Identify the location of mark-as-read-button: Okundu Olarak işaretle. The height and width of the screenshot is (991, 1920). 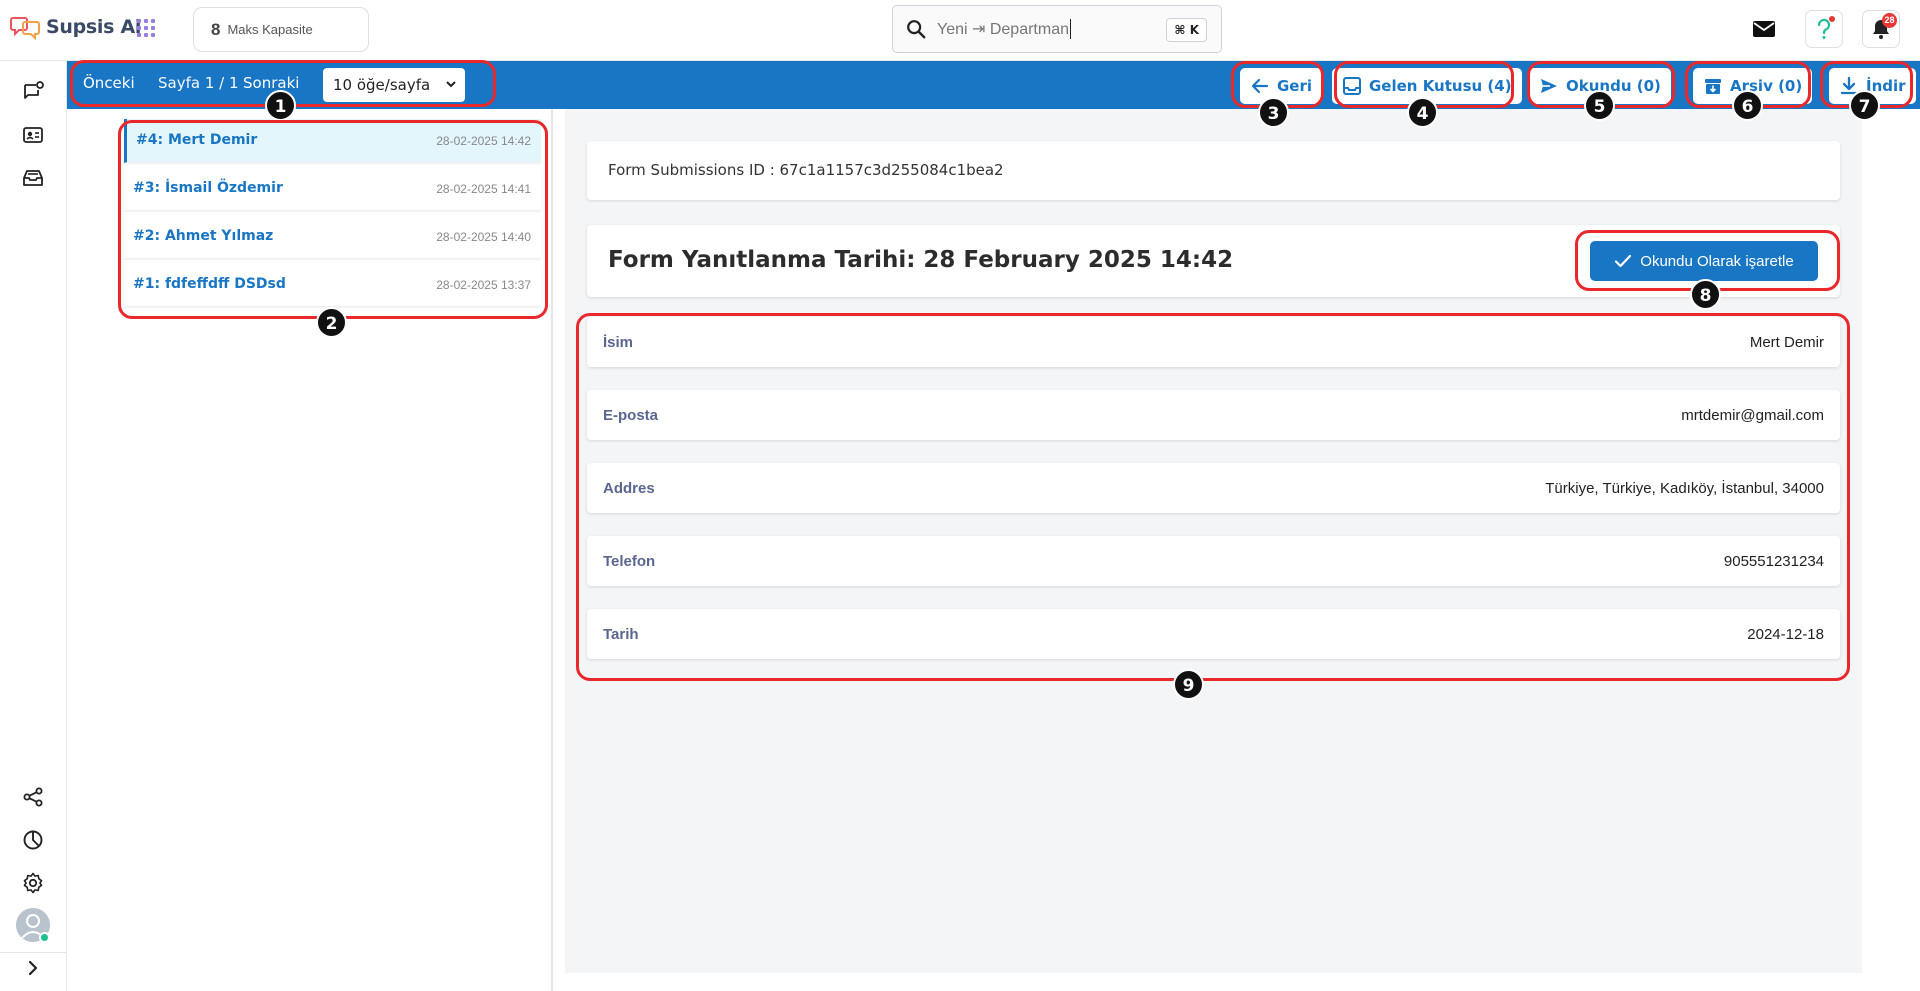
(1704, 261).